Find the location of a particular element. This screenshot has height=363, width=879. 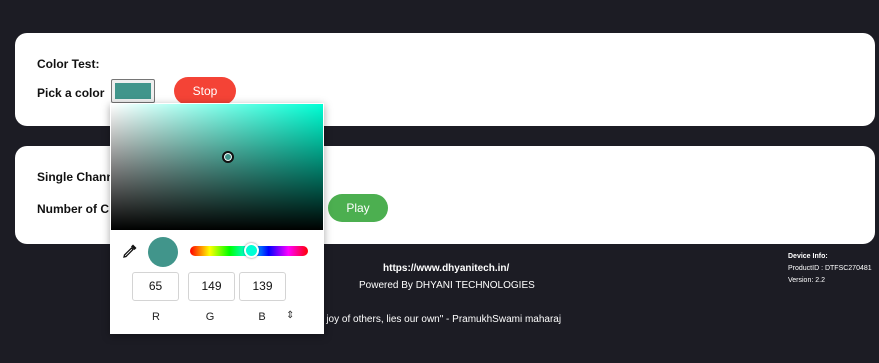

red-input: 65 is located at coordinates (155, 286).